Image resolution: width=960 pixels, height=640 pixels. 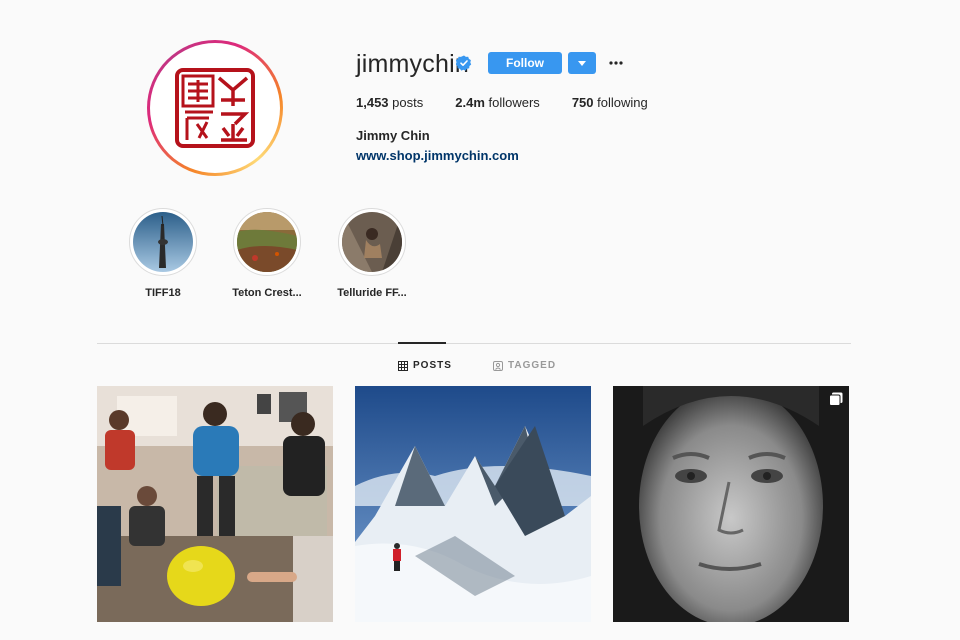 What do you see at coordinates (514, 102) in the screenshot?
I see `followers-count-label: followers` at bounding box center [514, 102].